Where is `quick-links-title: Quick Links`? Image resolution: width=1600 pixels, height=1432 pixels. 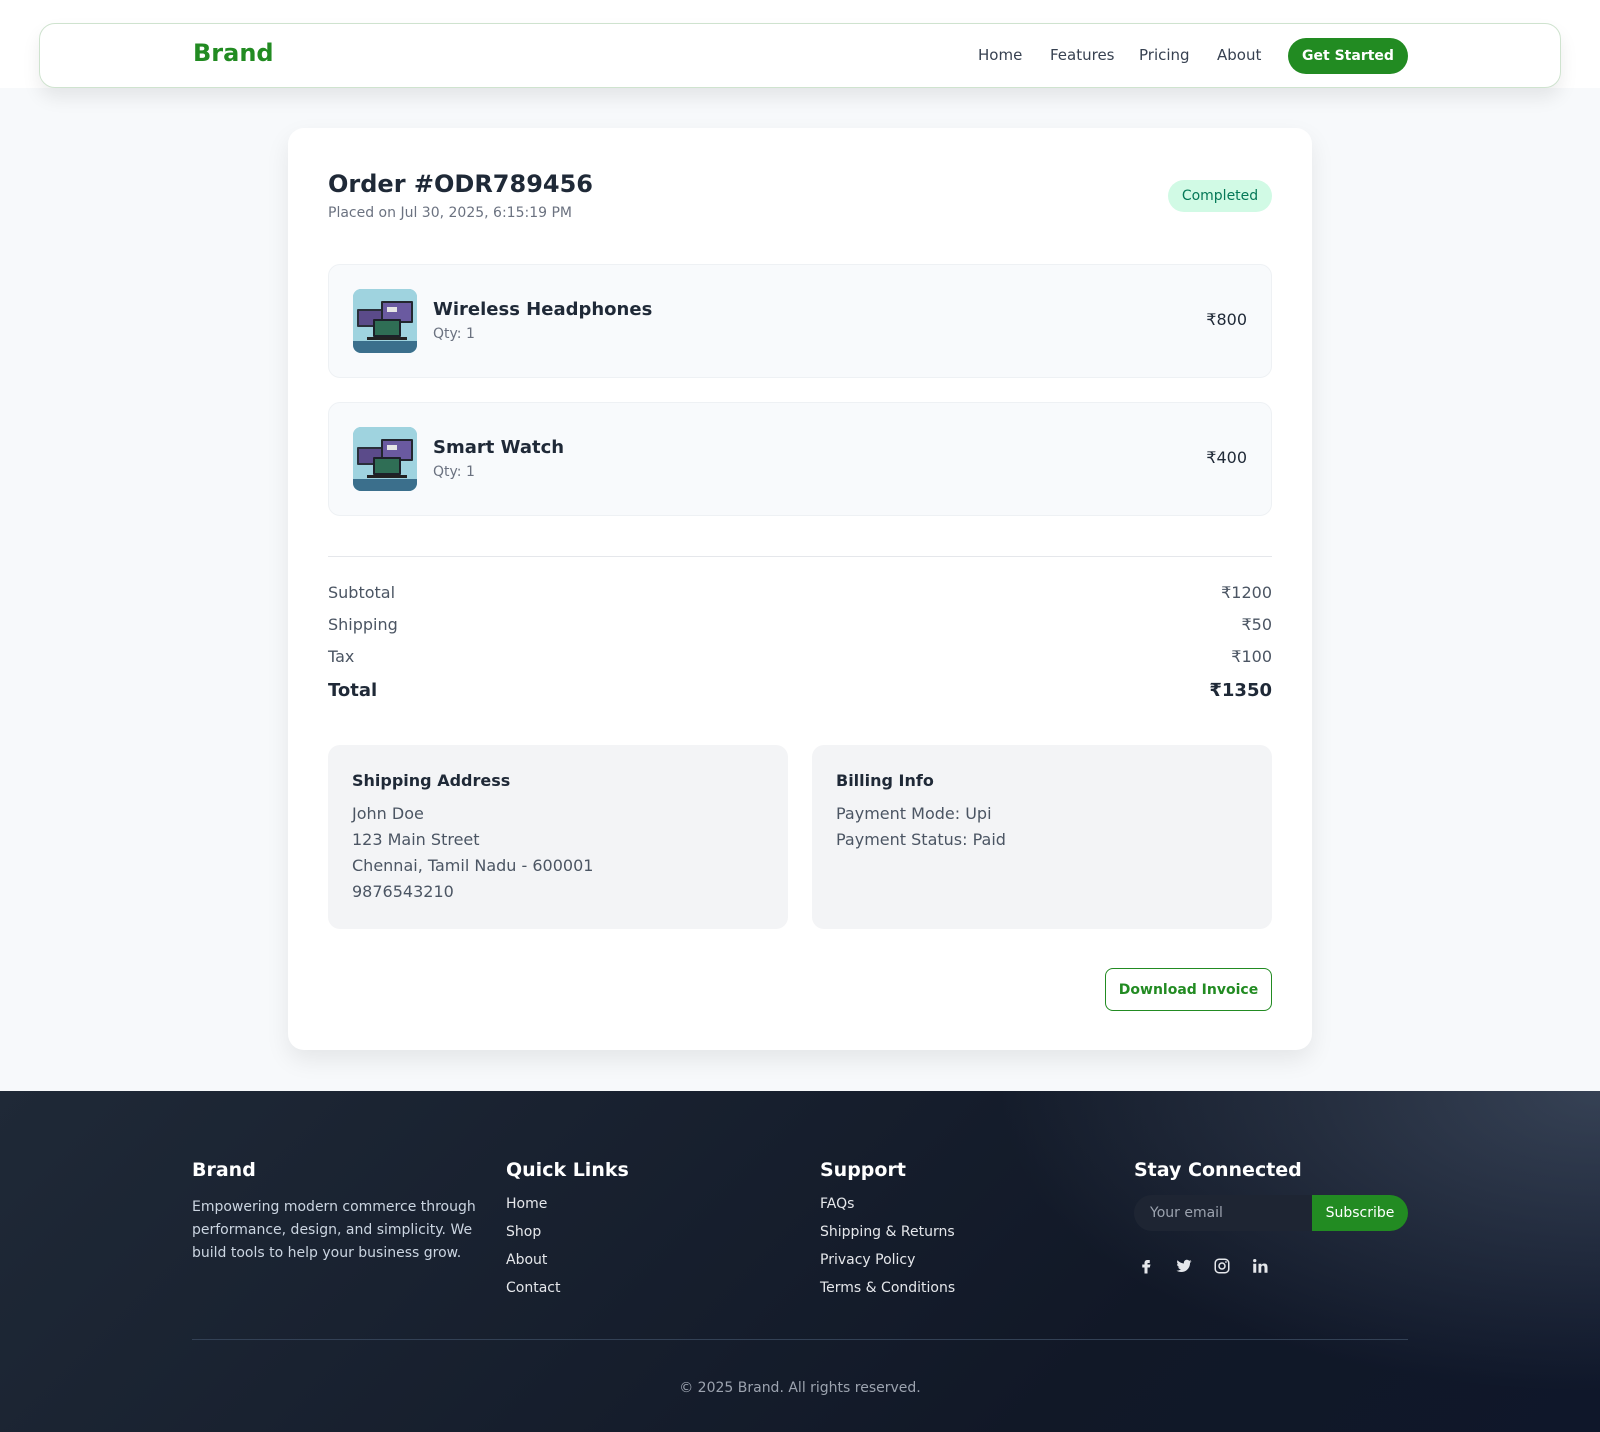 quick-links-title: Quick Links is located at coordinates (567, 1170).